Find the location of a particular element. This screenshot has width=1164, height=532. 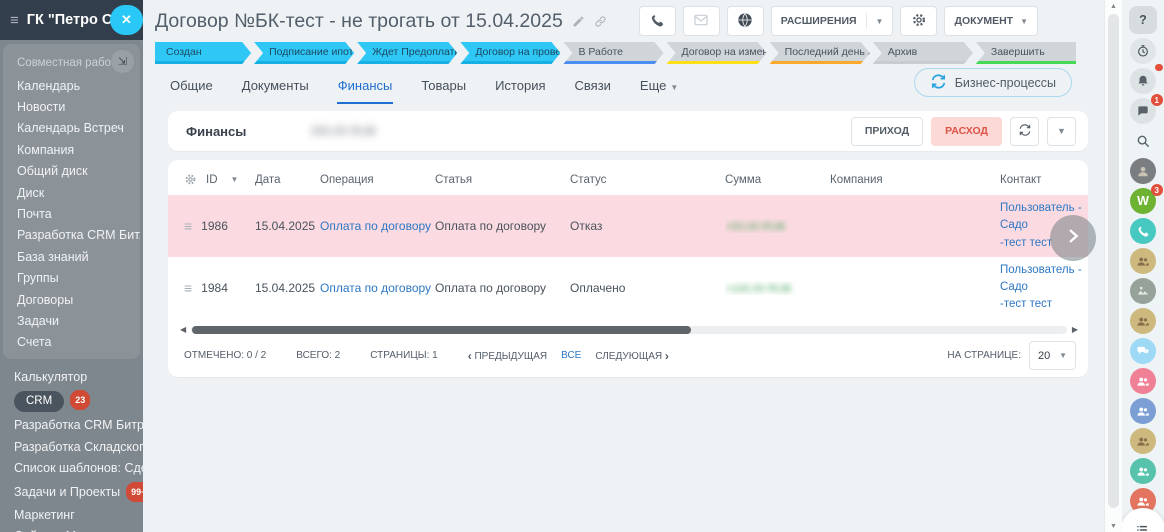

sidebar-collapse-button: ⇲ is located at coordinates (122, 61).